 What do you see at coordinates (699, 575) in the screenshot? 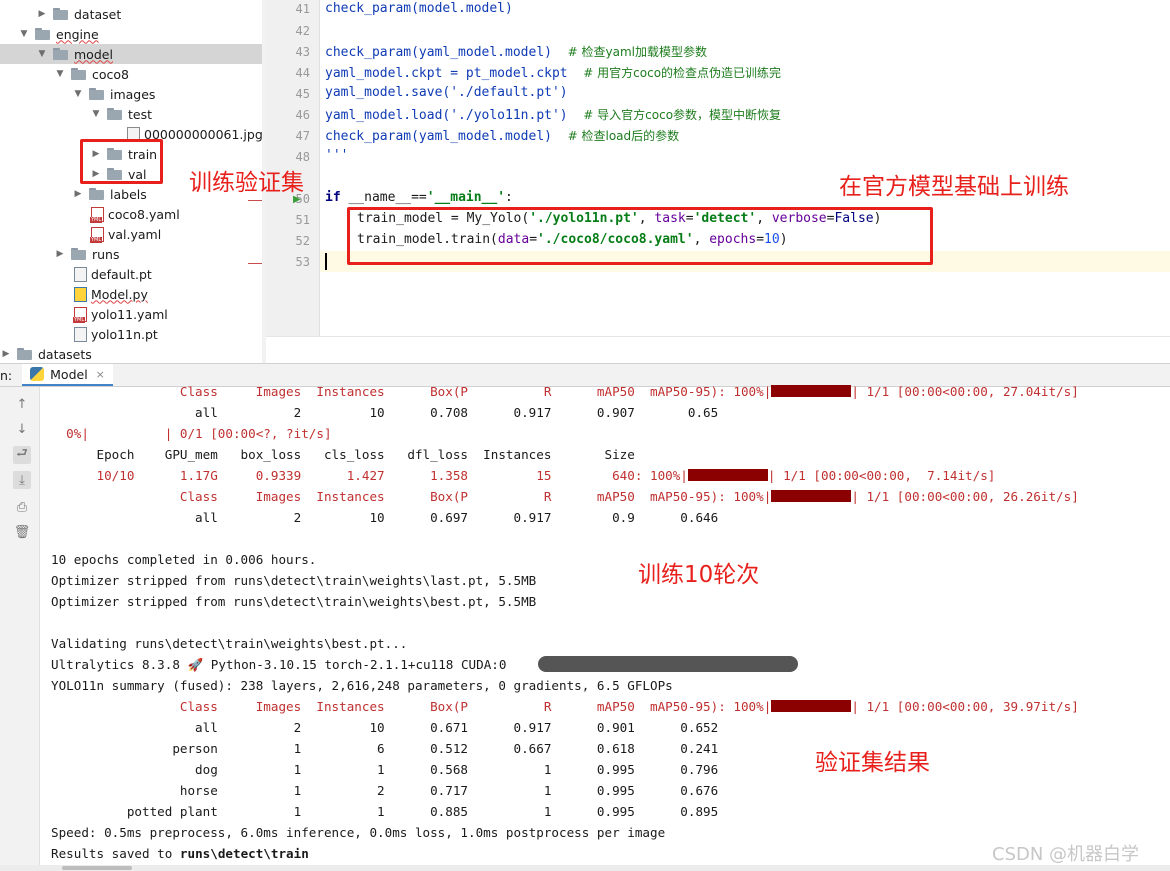
I see `annotation-epochs: 训练10轮次` at bounding box center [699, 575].